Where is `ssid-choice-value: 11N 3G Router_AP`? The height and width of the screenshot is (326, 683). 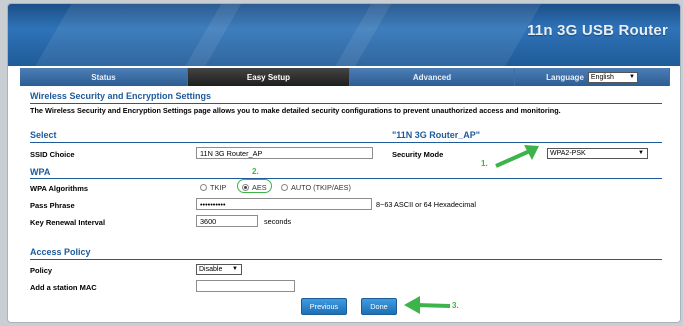
ssid-choice-value: 11N 3G Router_AP is located at coordinates (231, 153).